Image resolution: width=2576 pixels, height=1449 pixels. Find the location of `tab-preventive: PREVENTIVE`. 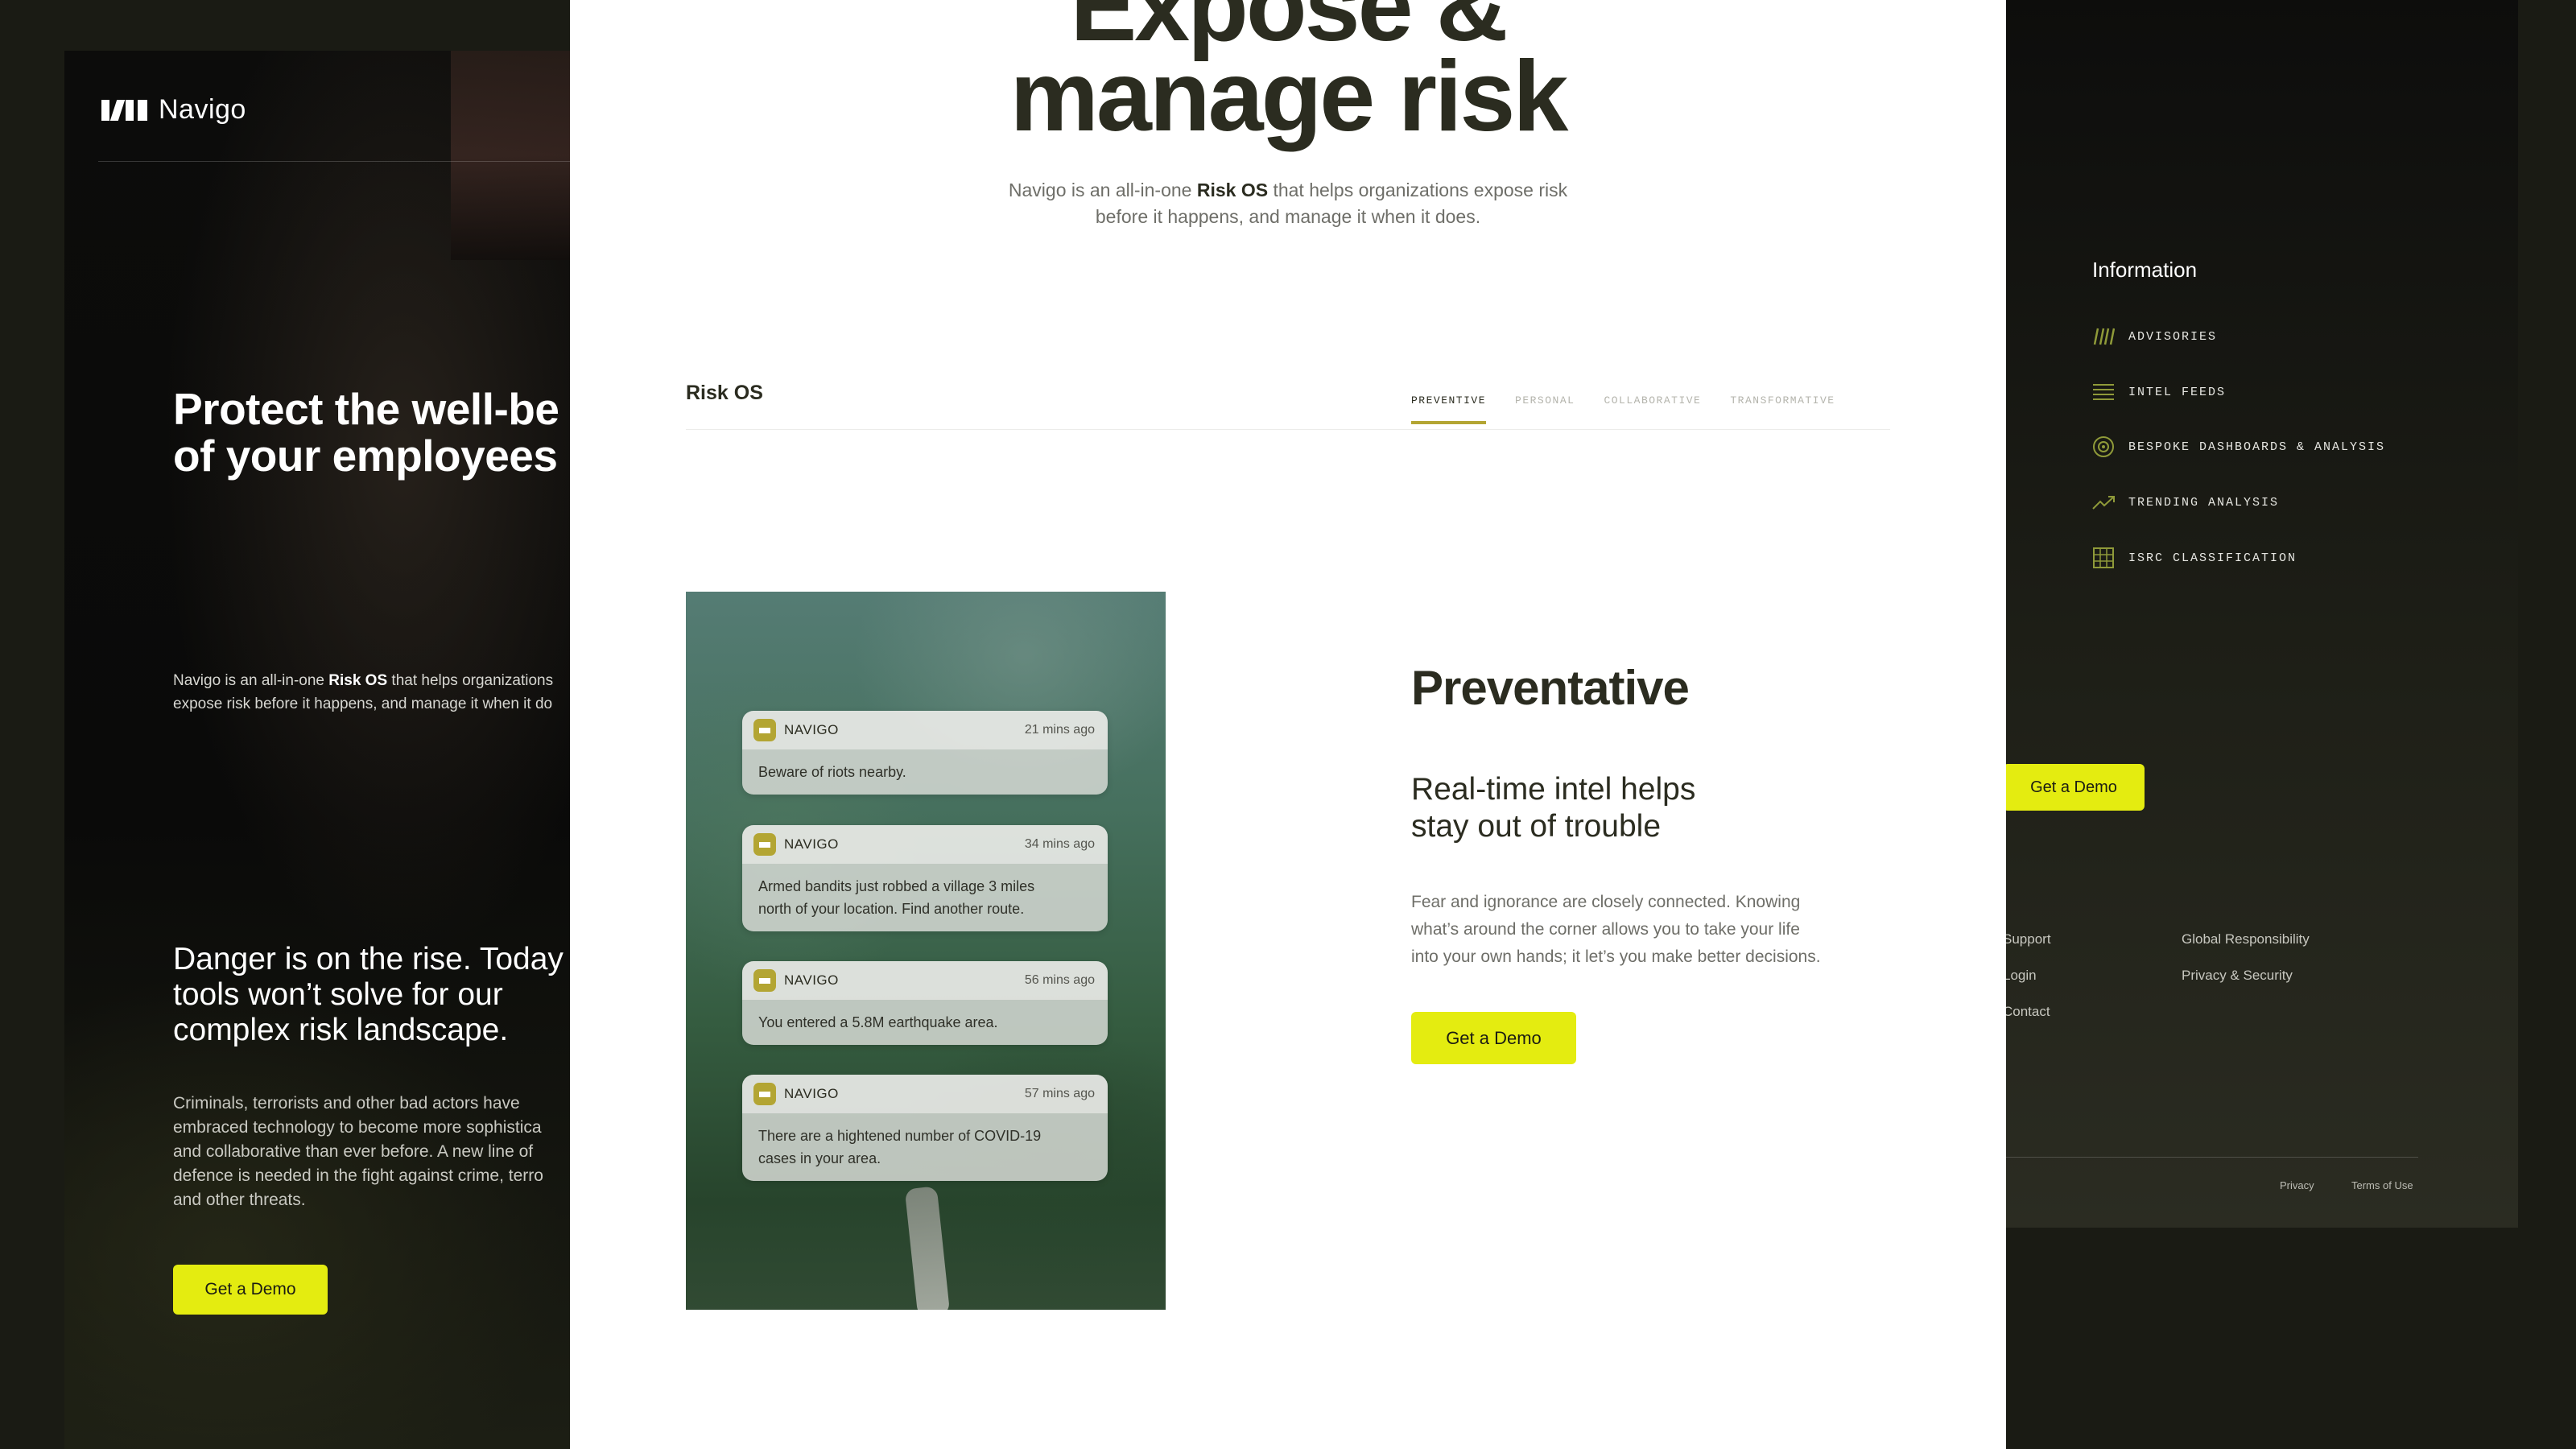

tab-preventive: PREVENTIVE is located at coordinates (1449, 409).